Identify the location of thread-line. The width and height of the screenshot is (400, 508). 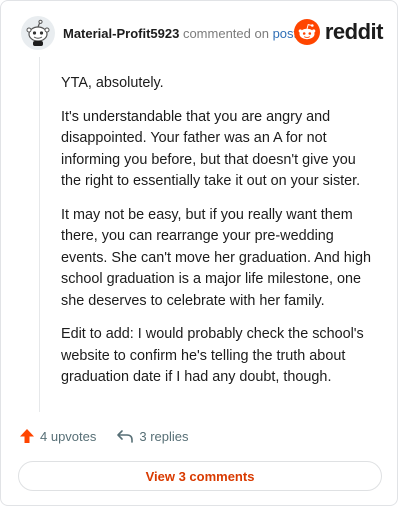
(39, 234).